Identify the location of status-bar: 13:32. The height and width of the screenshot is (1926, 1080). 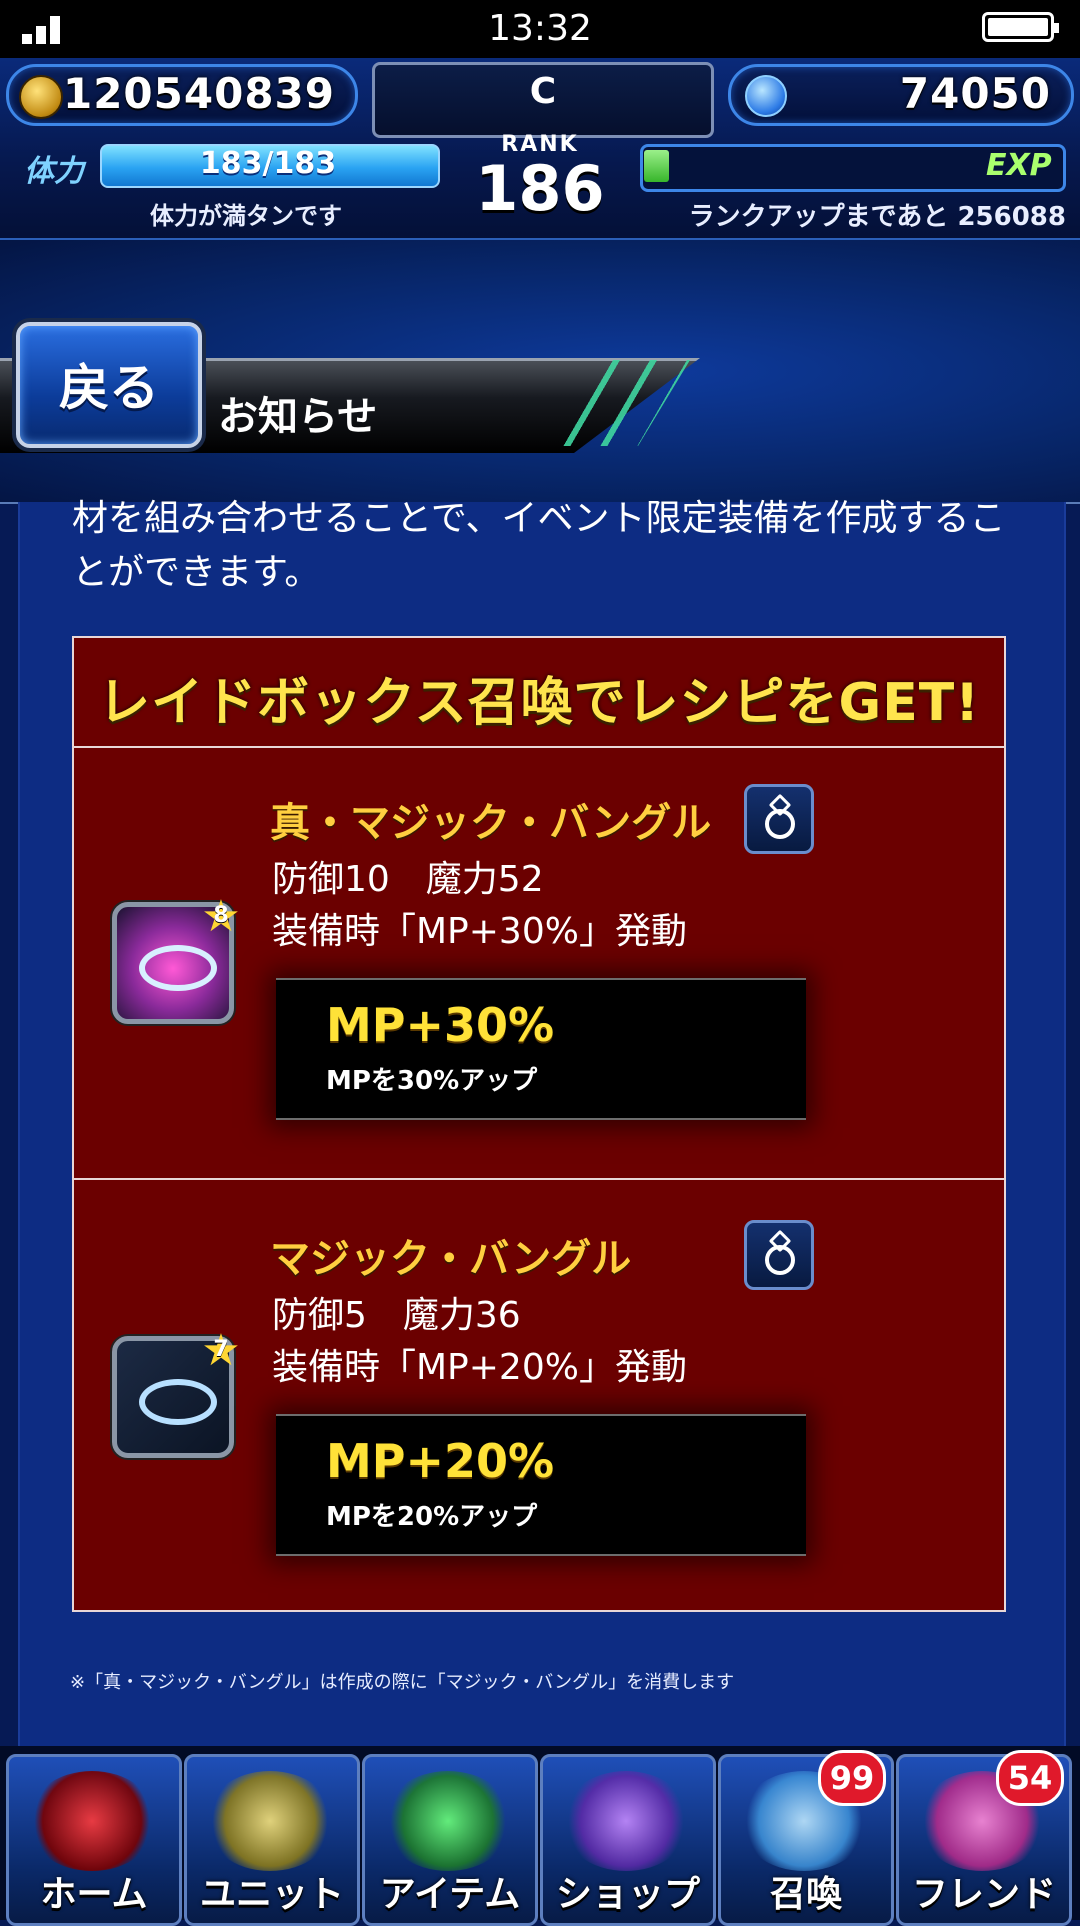
(540, 29).